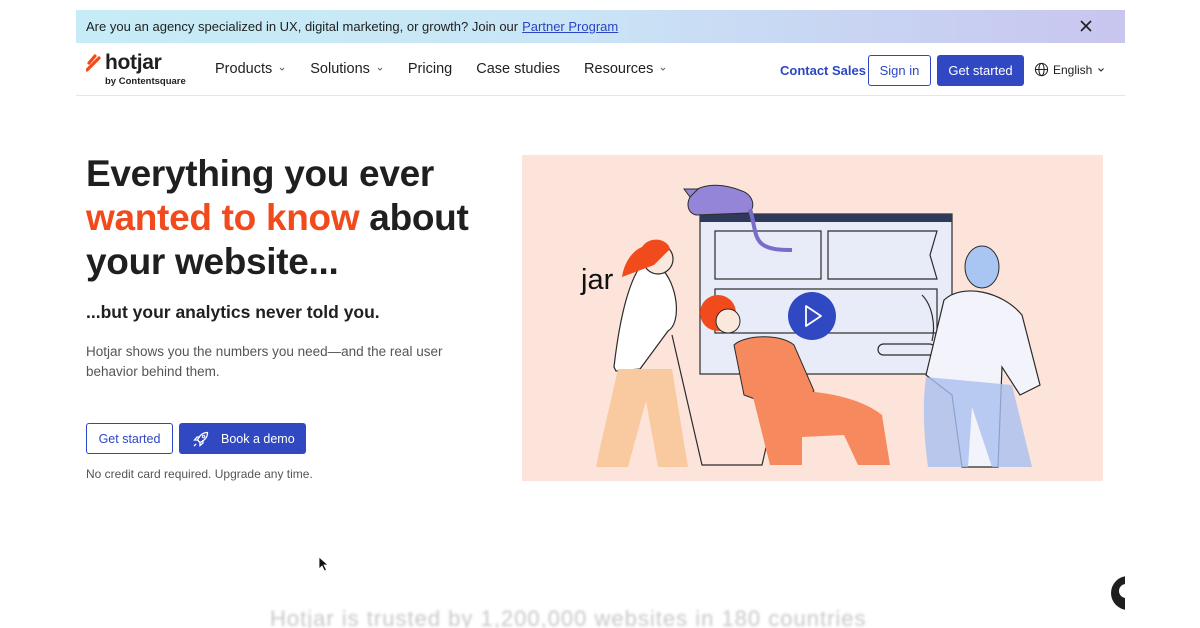 This screenshot has height=628, width=1200. I want to click on language-selector: English, so click(1071, 69).